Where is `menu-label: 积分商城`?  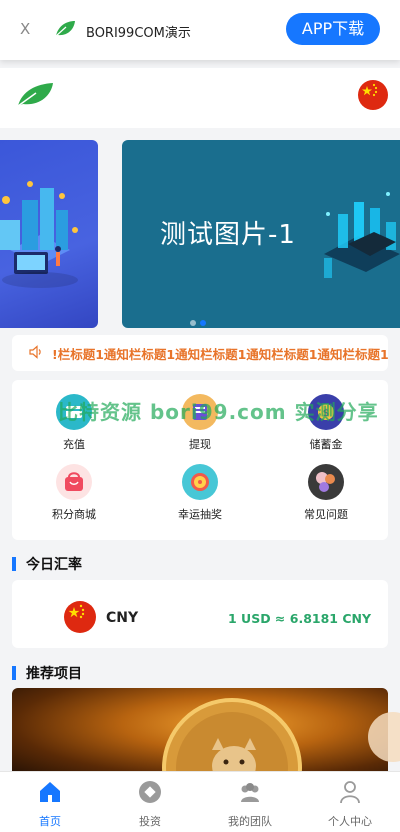 menu-label: 积分商城 is located at coordinates (74, 514).